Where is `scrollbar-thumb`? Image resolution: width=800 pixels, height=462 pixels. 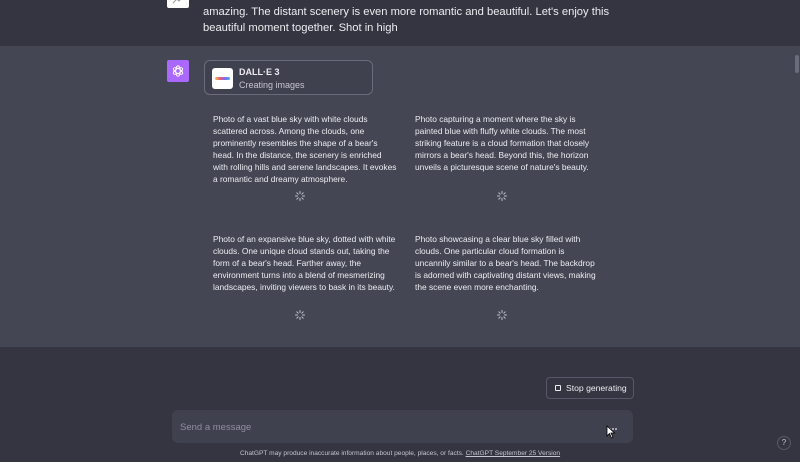
scrollbar-thumb is located at coordinates (797, 64).